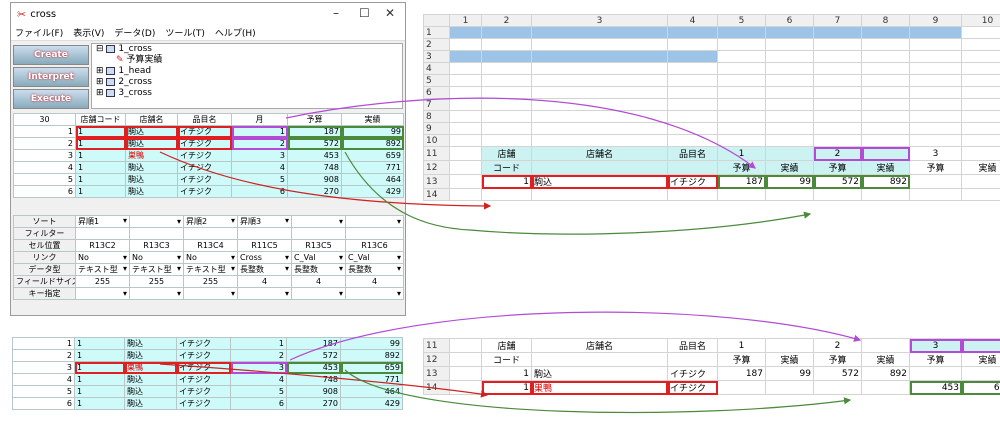 Image resolution: width=1000 pixels, height=430 pixels. Describe the element at coordinates (575, 336) in the screenshot. I see `arrow-month-b` at that location.